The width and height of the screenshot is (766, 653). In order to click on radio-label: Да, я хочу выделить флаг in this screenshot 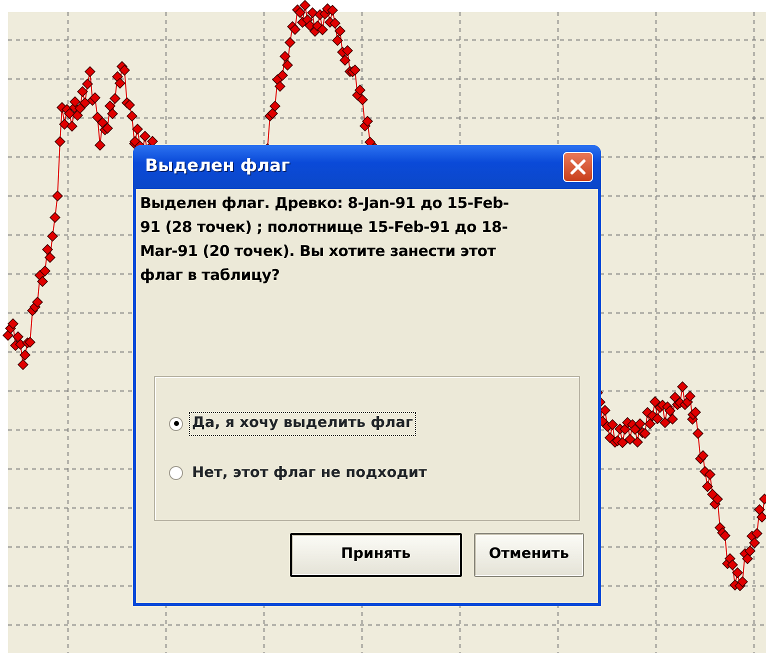, I will do `click(302, 424)`.